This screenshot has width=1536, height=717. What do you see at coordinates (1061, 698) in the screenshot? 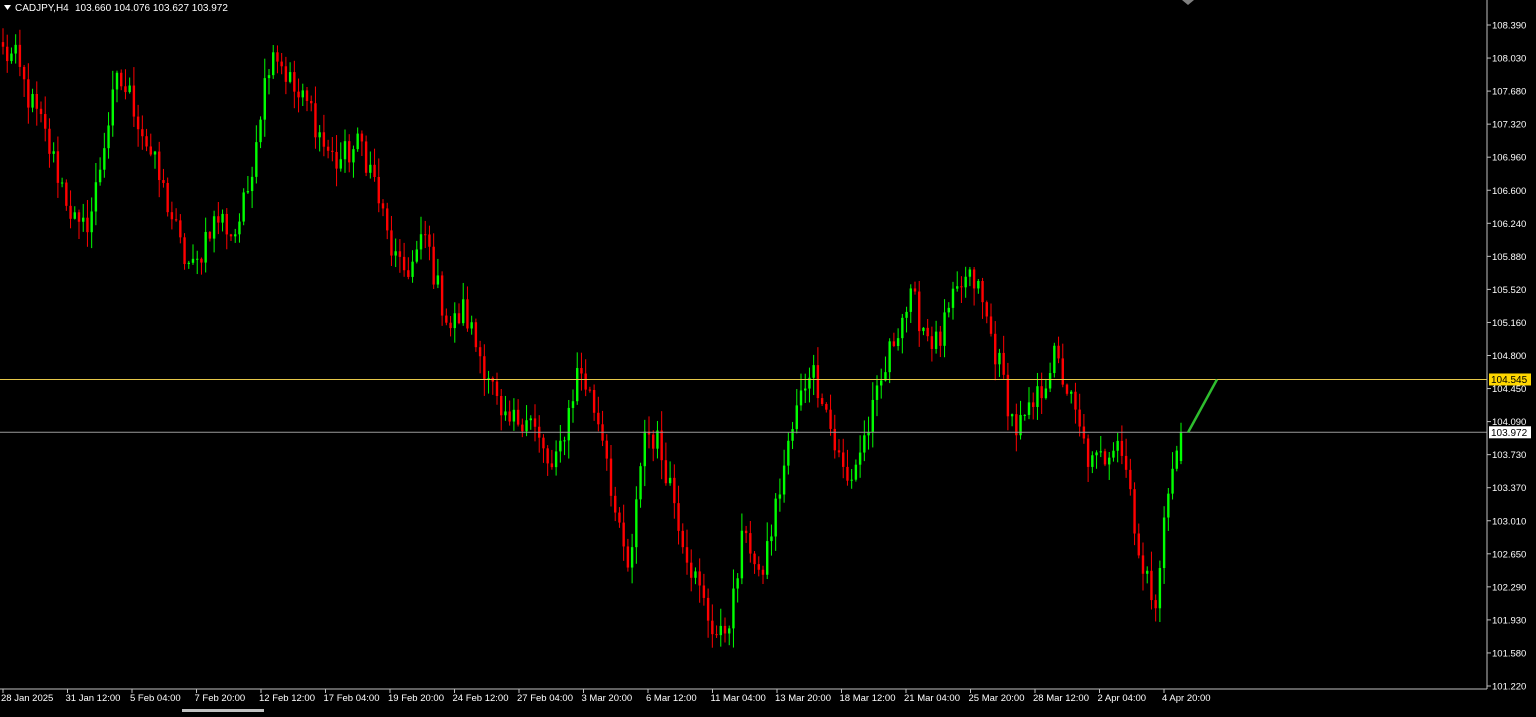
I see `time-tick-label: 28 Mar 12:00` at bounding box center [1061, 698].